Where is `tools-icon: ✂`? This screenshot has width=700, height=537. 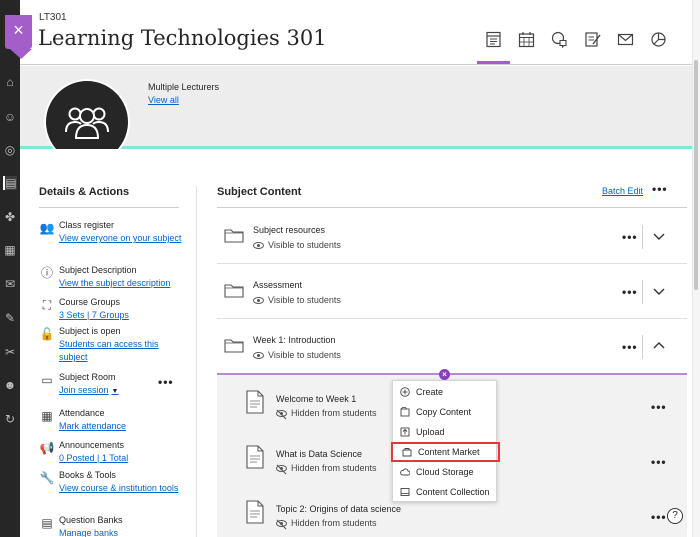 tools-icon: ✂ is located at coordinates (10, 352).